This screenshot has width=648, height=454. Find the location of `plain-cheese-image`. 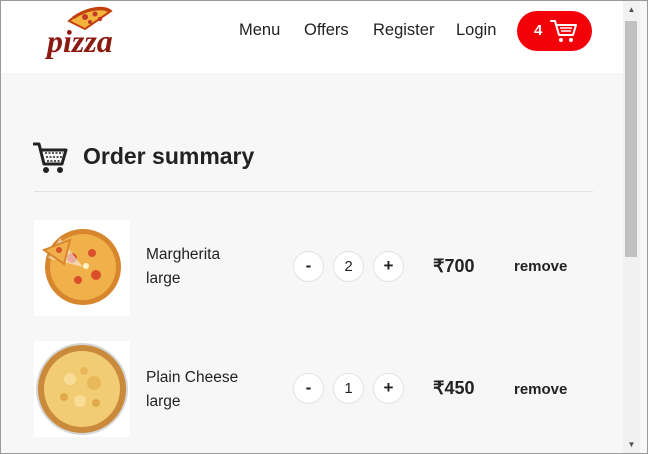

plain-cheese-image is located at coordinates (82, 389).